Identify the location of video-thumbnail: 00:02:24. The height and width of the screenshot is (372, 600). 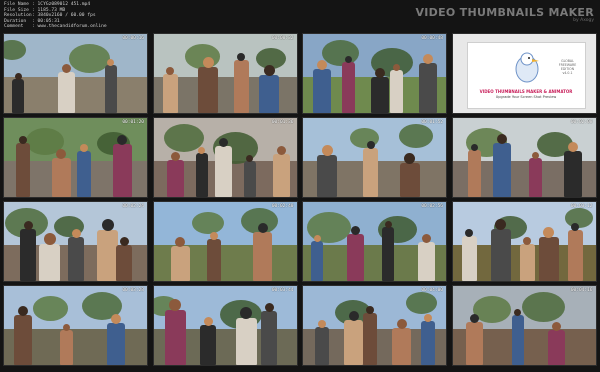
(75, 241).